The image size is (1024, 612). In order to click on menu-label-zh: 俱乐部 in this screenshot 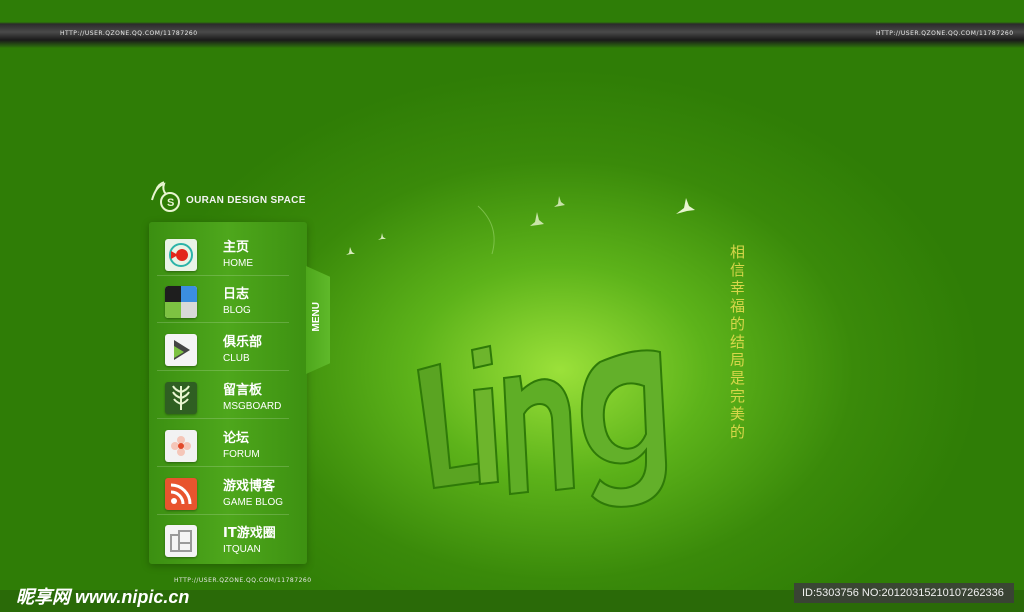, I will do `click(243, 342)`.